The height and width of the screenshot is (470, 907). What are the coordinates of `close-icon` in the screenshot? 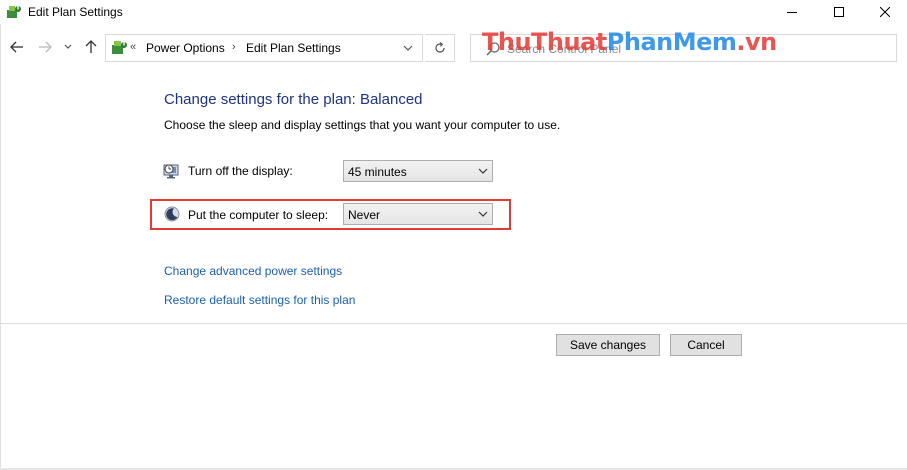 It's located at (885, 12).